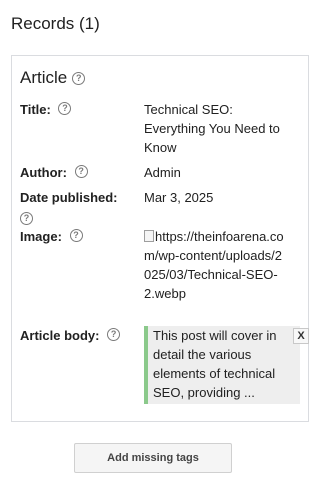 This screenshot has width=320, height=479. Describe the element at coordinates (35, 109) in the screenshot. I see `field-label-title-text: Title:` at that location.